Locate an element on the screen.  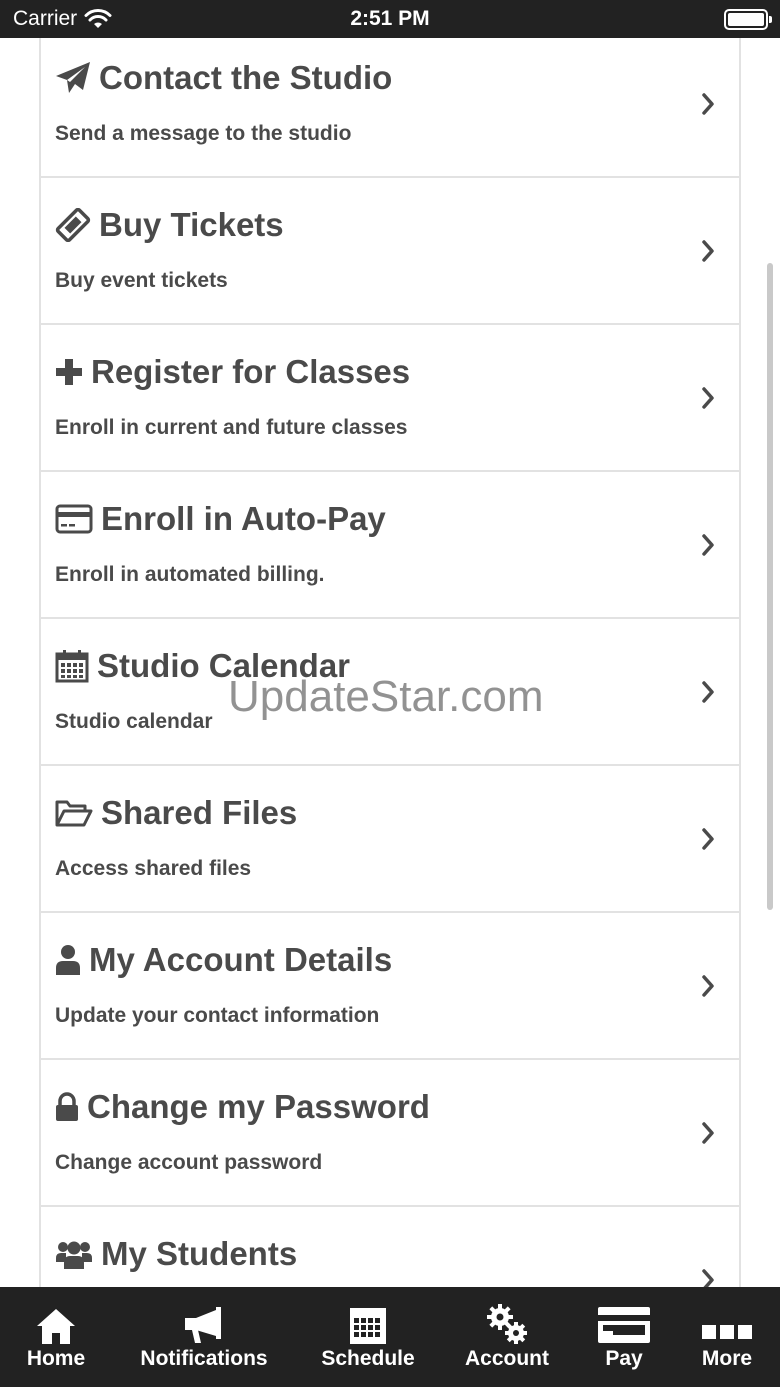
menu-item-subtitle: Send a message to the studio is located at coordinates (203, 133).